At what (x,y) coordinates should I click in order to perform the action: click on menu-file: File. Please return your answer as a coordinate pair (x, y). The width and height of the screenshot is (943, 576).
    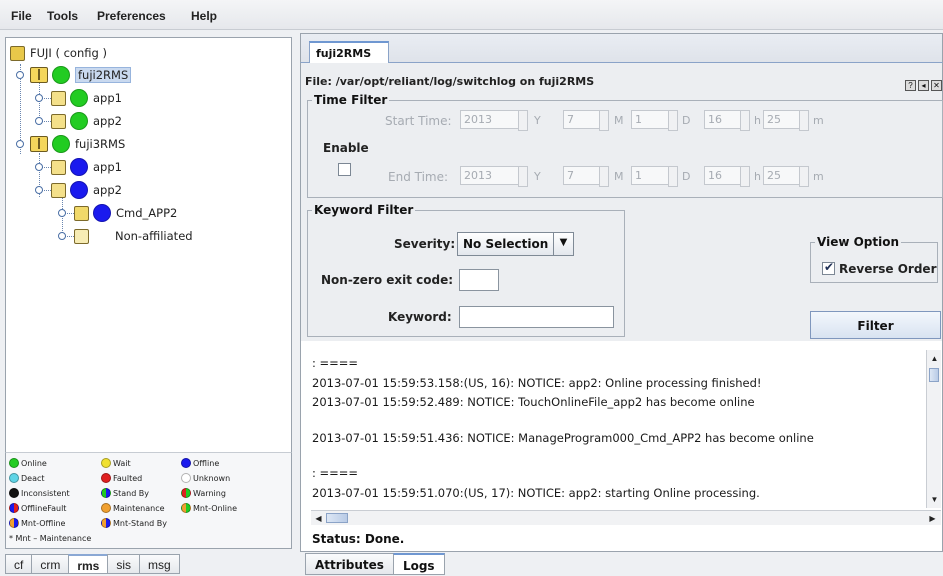
    Looking at the image, I should click on (21, 16).